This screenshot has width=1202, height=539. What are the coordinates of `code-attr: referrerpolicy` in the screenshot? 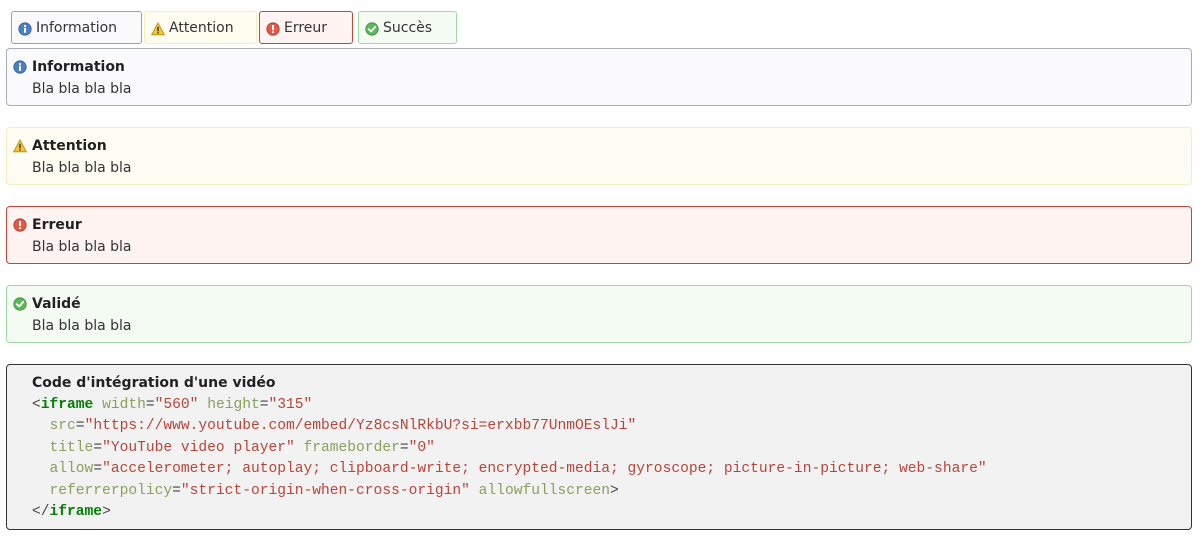 It's located at (111, 490).